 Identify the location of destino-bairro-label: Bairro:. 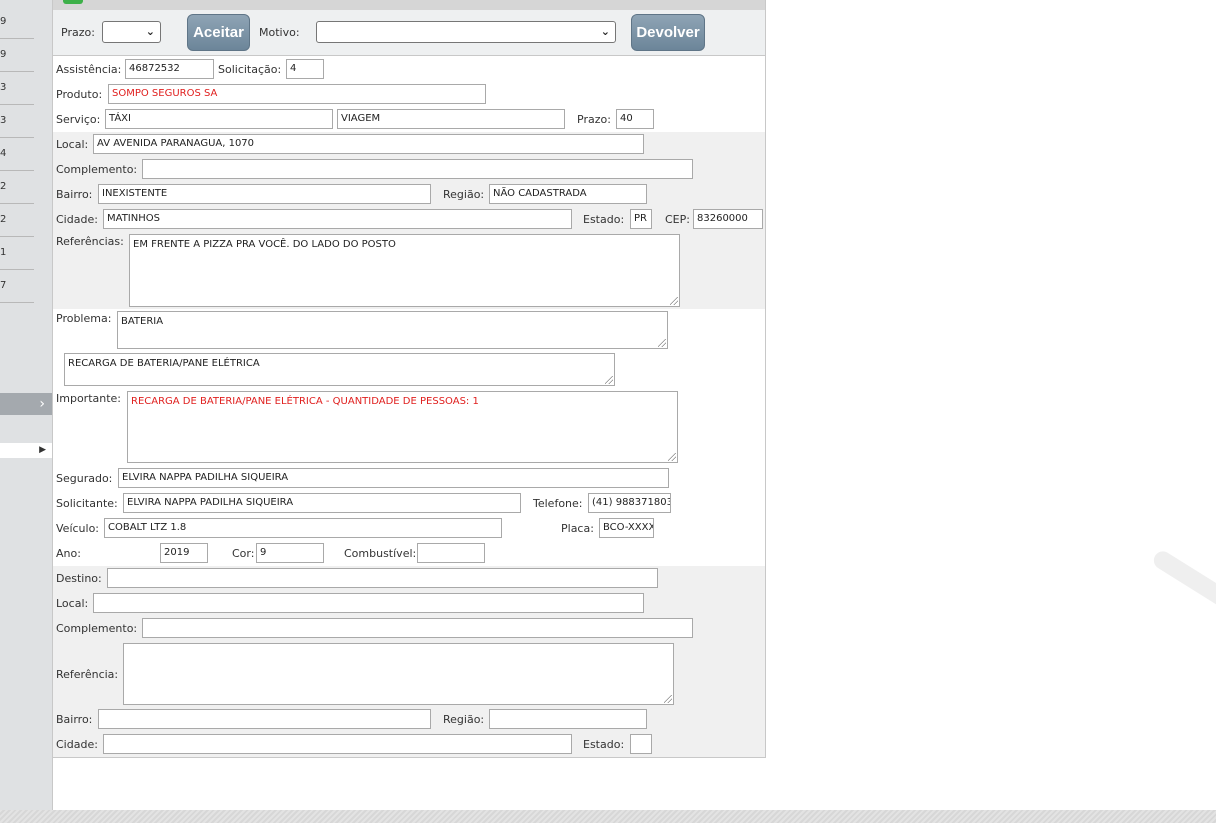
(74, 719).